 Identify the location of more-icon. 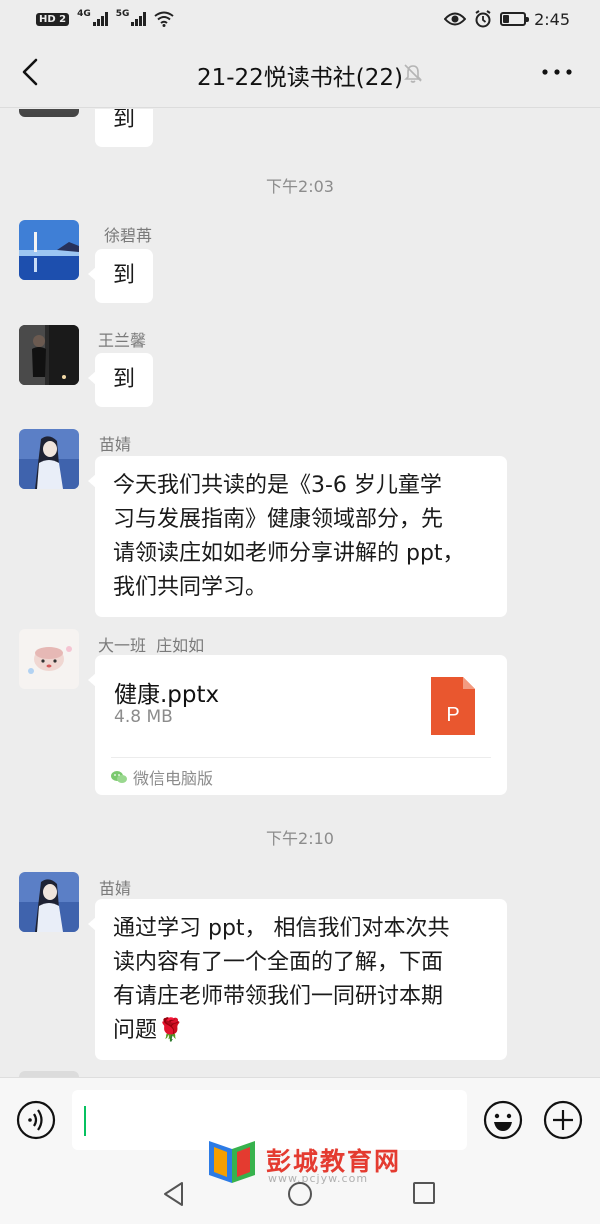
(557, 72).